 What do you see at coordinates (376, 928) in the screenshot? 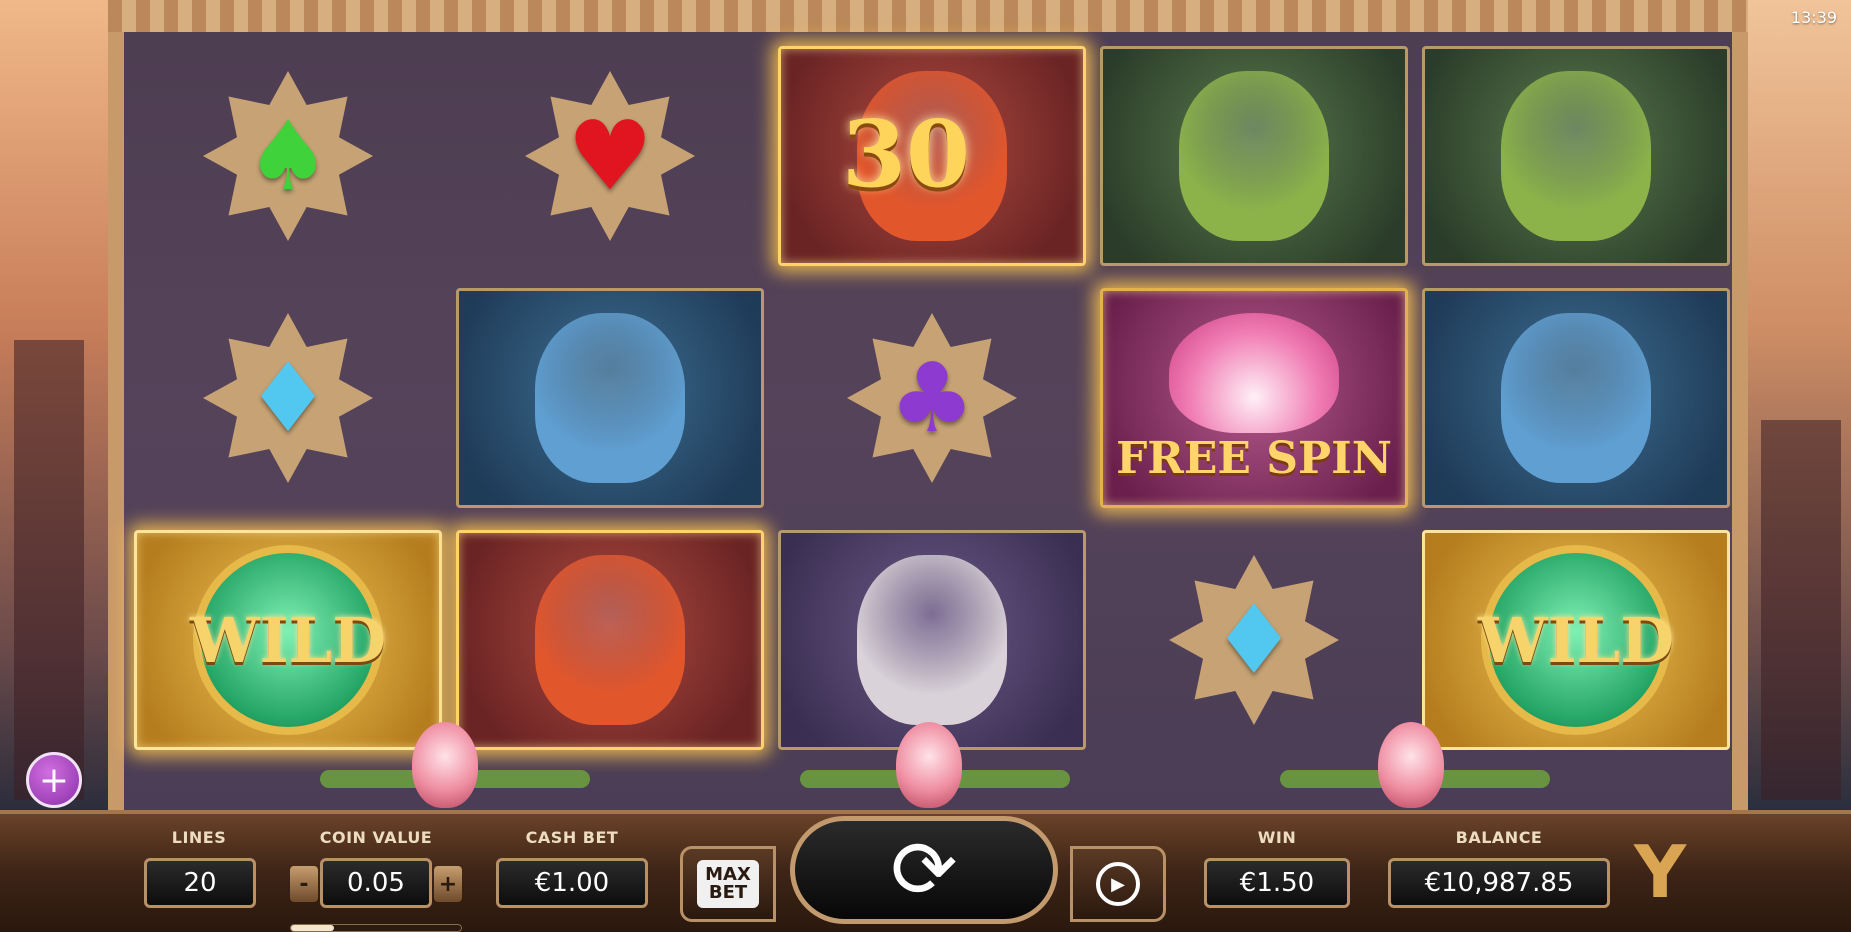
I see `coin-value-slider` at bounding box center [376, 928].